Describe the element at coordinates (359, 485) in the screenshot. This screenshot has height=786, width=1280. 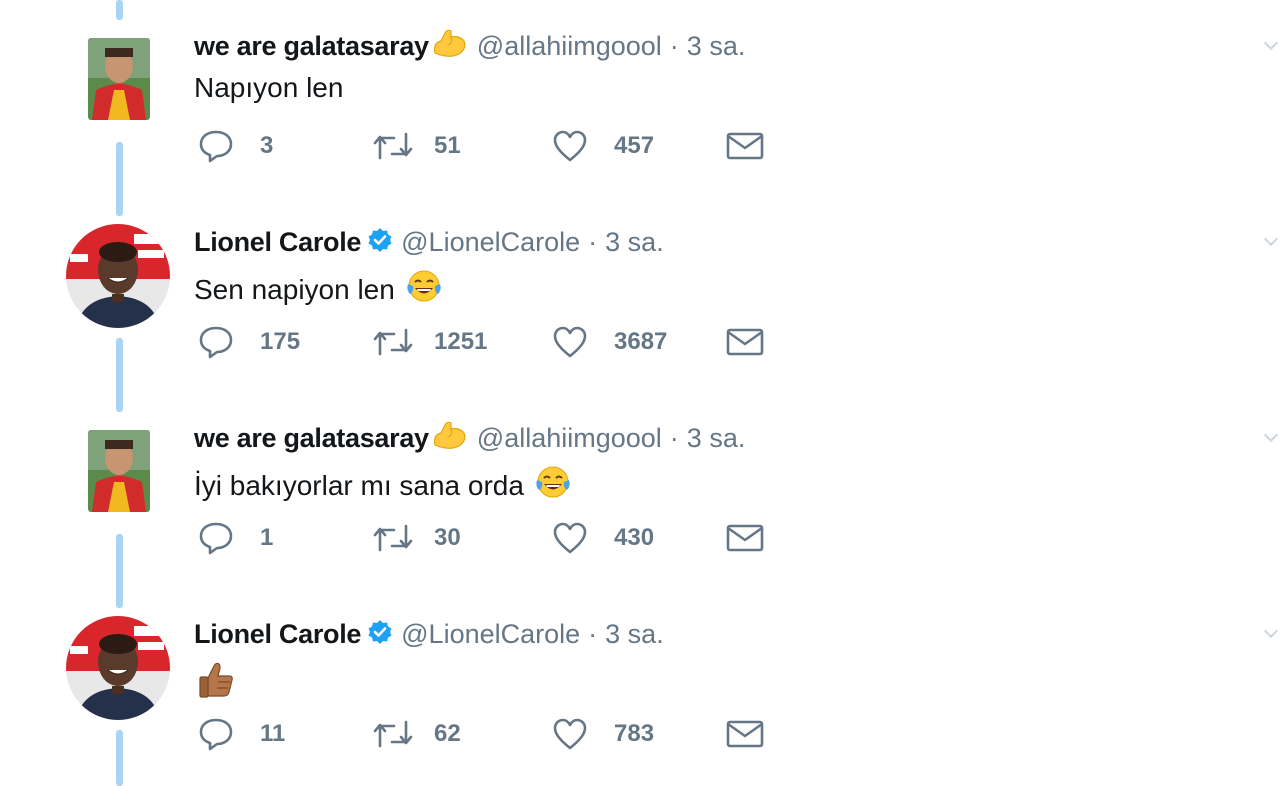
I see `tweet-text-content: İyi bakıyorlar mı sana orda` at that location.